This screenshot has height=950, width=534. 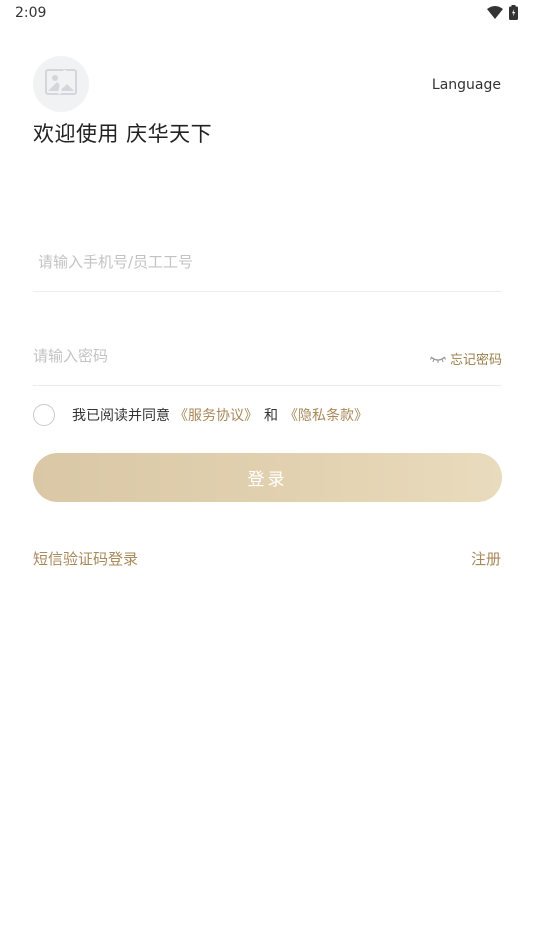 I want to click on password-input, so click(x=213, y=356).